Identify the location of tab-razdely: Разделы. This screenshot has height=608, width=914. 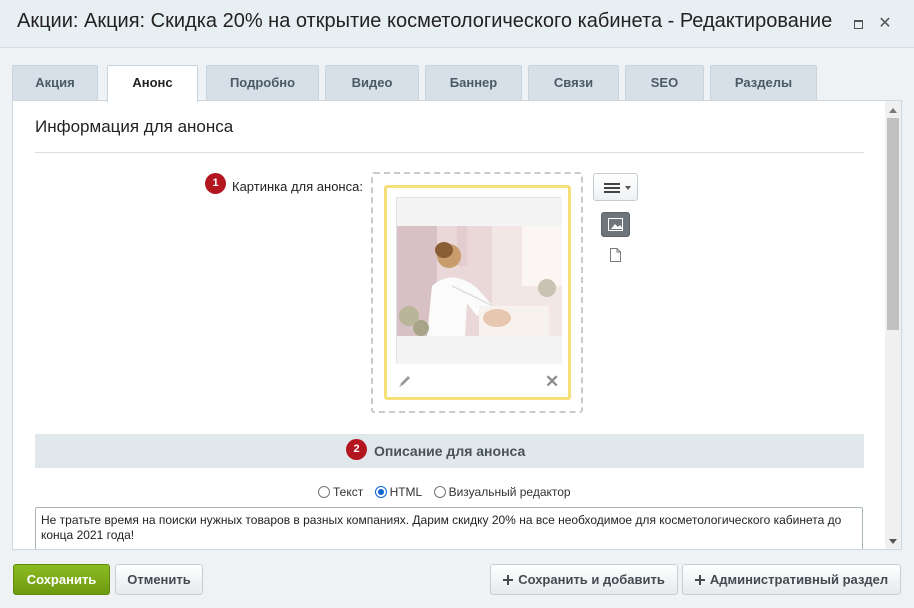
(763, 83).